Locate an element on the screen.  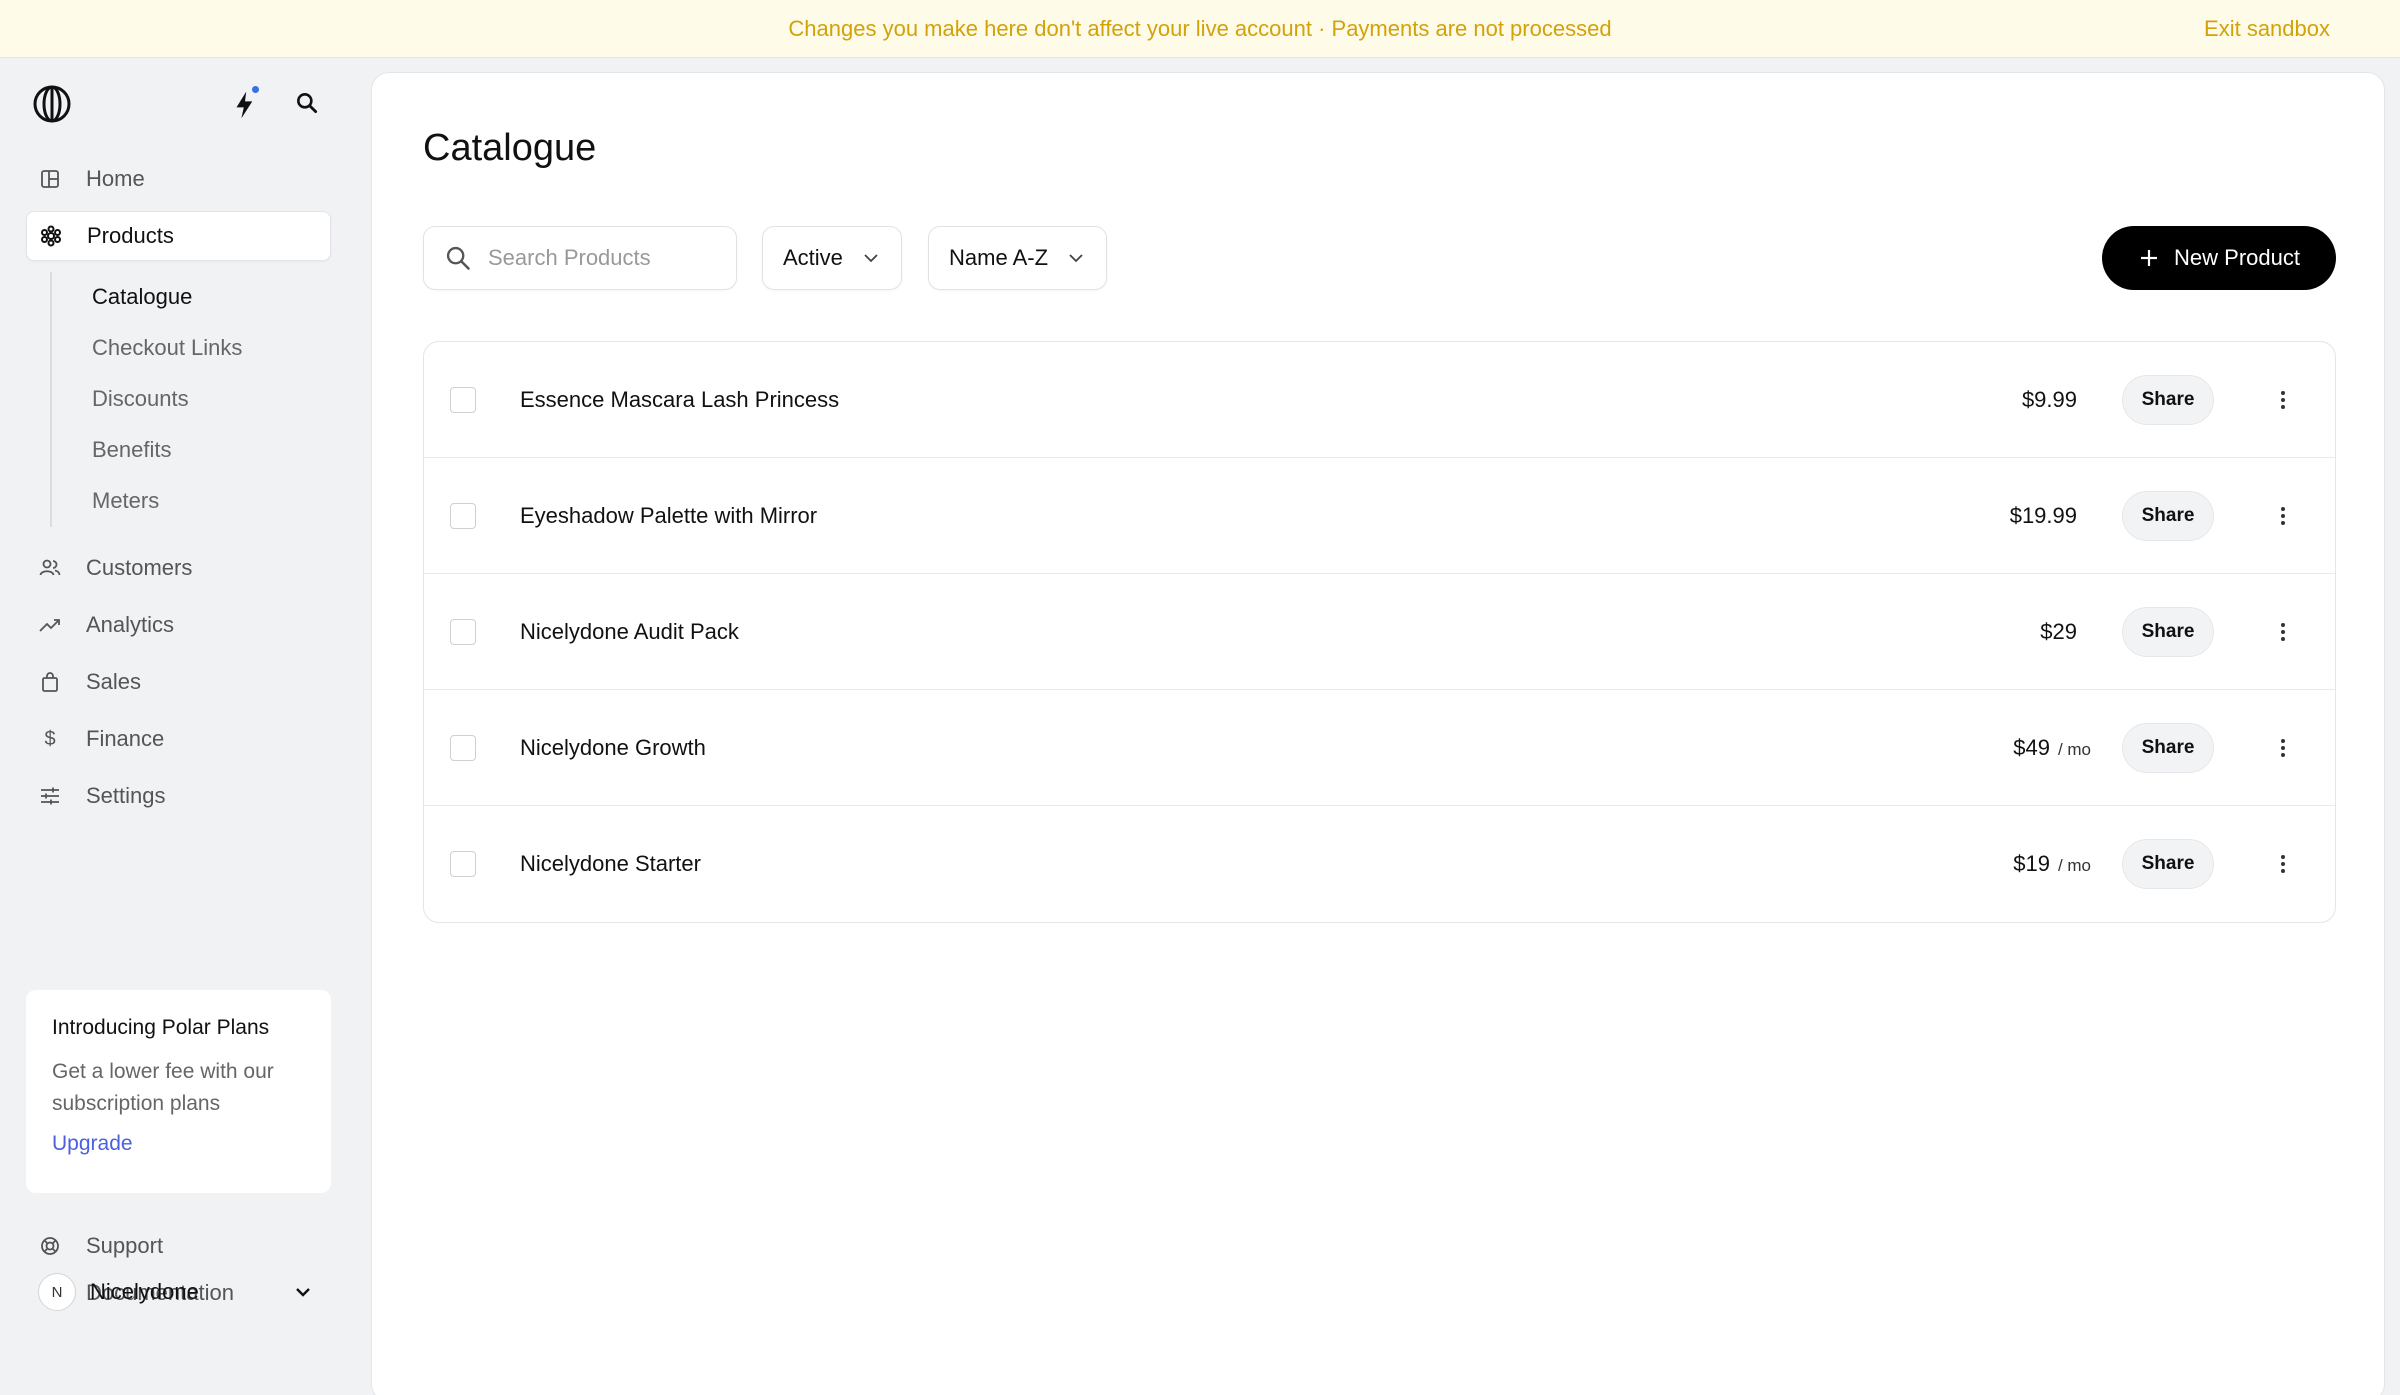
org-name: Nicelydone is located at coordinates (144, 1291).